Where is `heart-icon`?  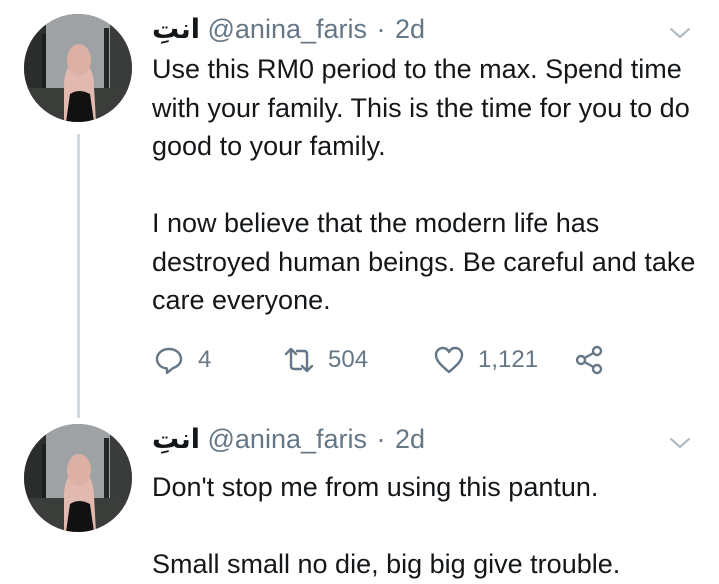 heart-icon is located at coordinates (449, 360).